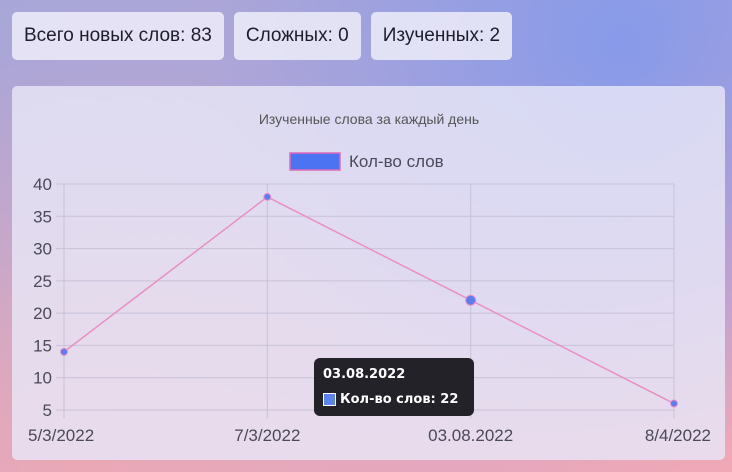  I want to click on x-tick-label: 8/4/2022, so click(678, 435).